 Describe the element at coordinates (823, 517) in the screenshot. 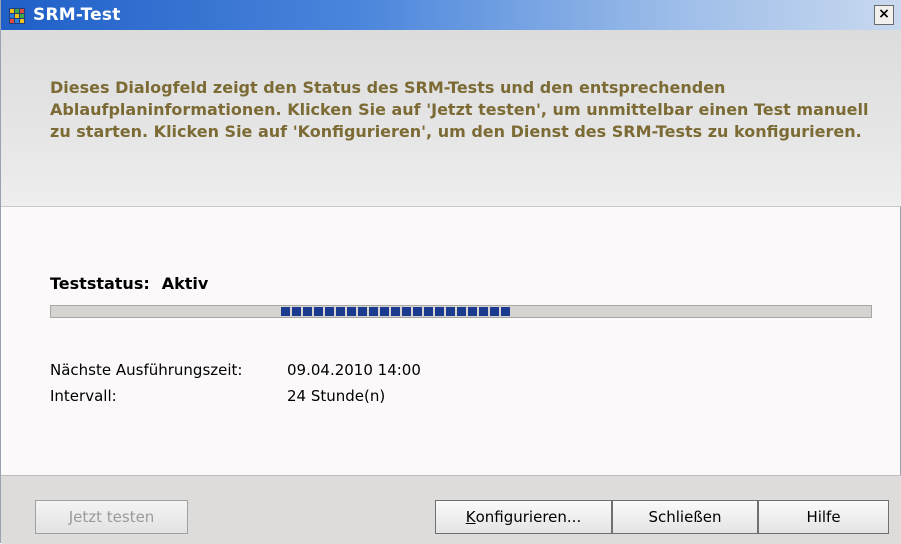

I see `help-button: Hilfe` at that location.